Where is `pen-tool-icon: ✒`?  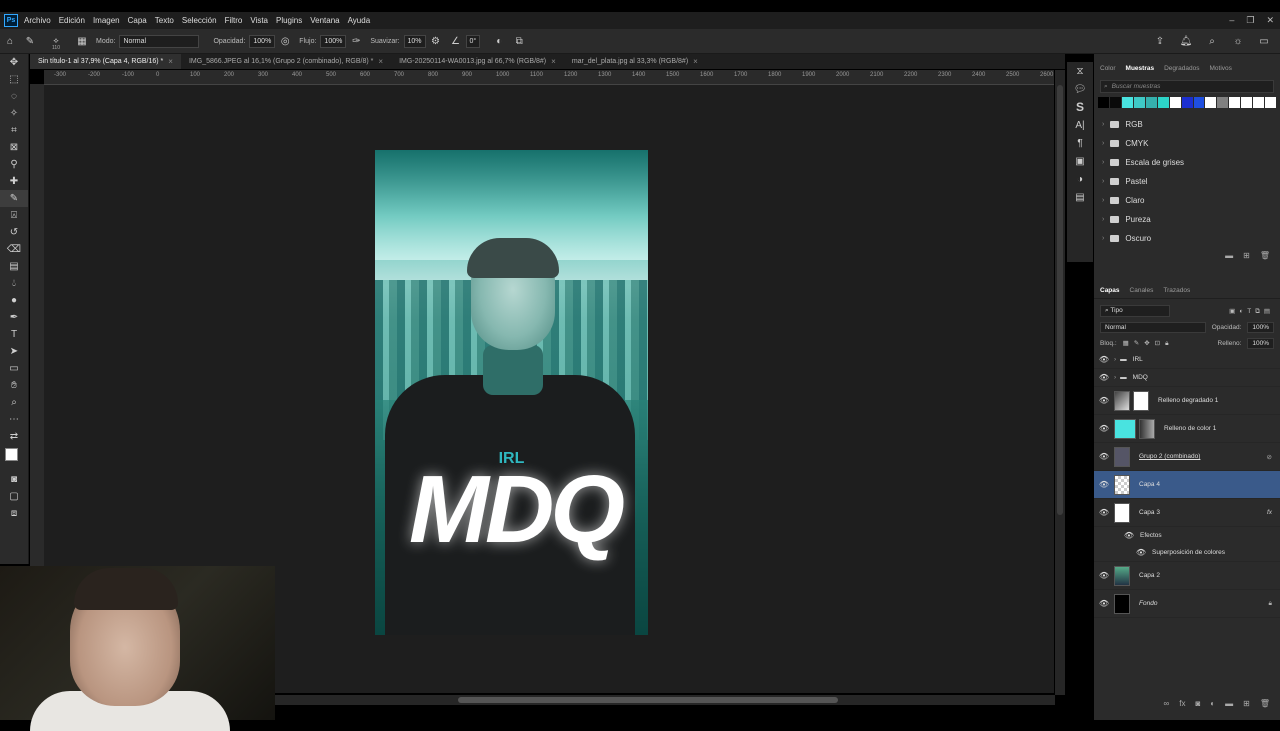 pen-tool-icon: ✒ is located at coordinates (14, 317).